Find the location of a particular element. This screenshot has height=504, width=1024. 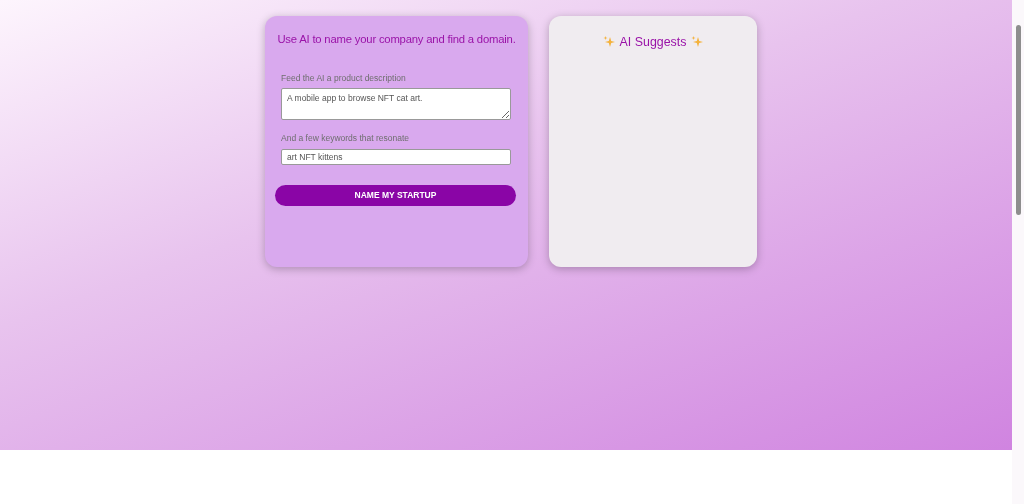

name-startup-button: NAME MY STARTUP is located at coordinates (395, 196).